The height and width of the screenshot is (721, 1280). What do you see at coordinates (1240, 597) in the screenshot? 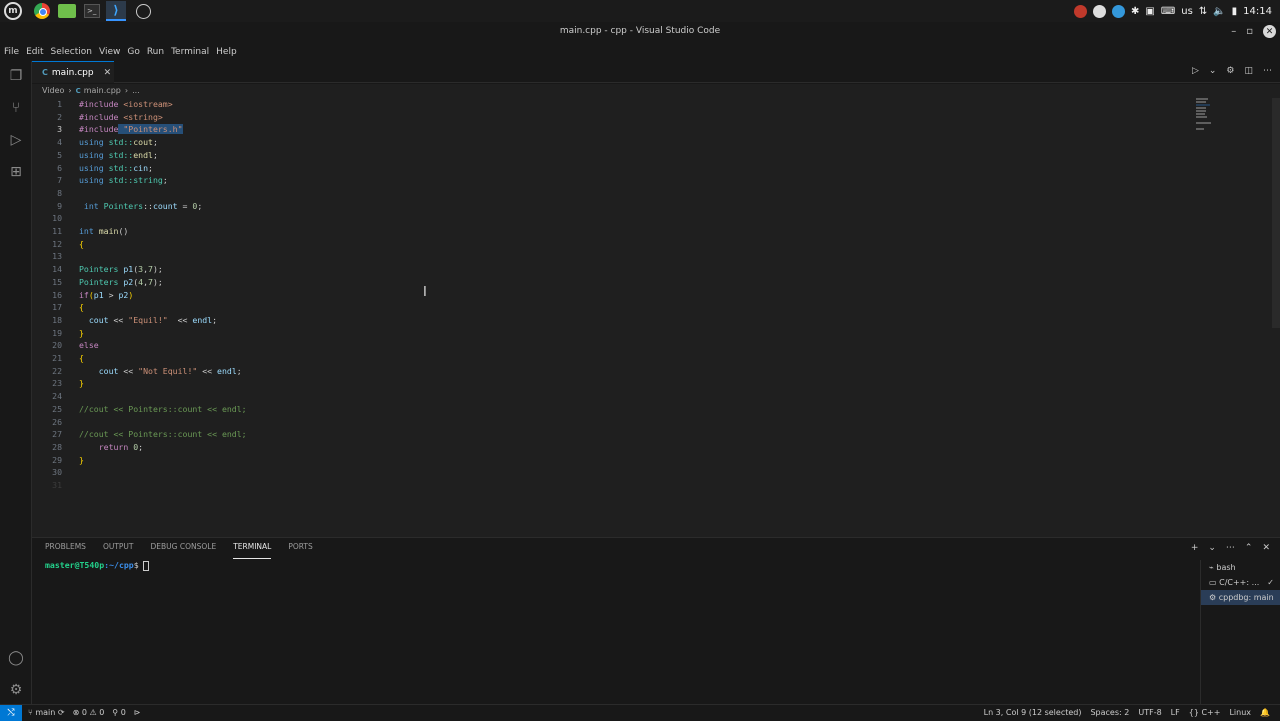
I see `terminal-item-cppdbg: ⚙ cppdbg: main` at bounding box center [1240, 597].